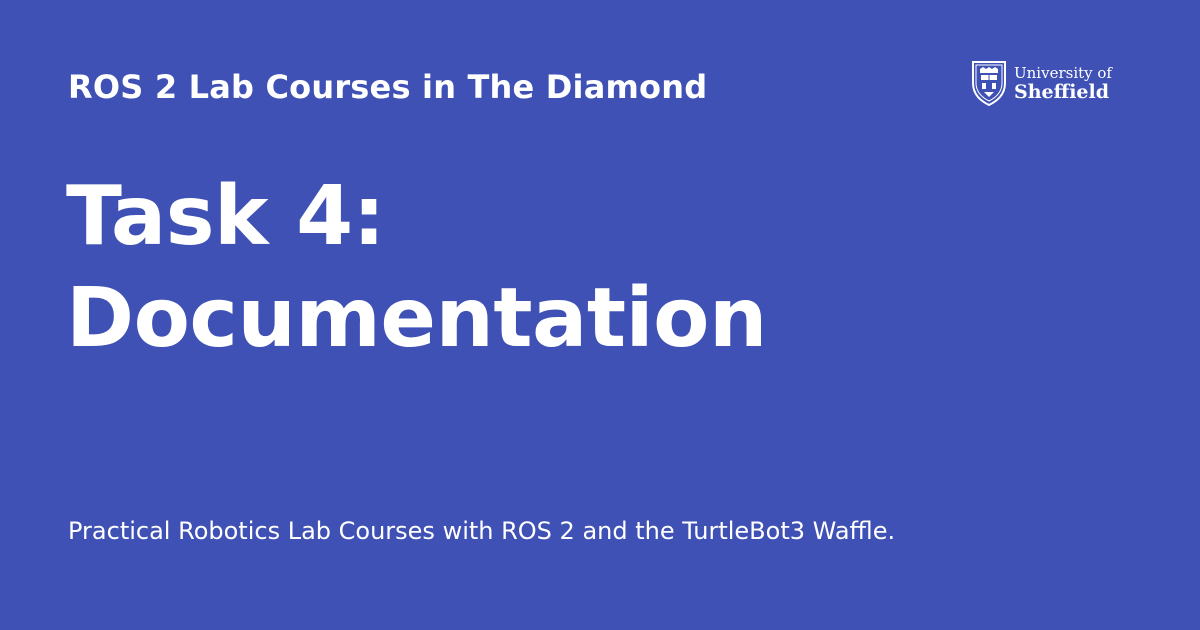  Describe the element at coordinates (388, 87) in the screenshot. I see `site-title: ROS 2 Lab Courses in The Diamond` at that location.